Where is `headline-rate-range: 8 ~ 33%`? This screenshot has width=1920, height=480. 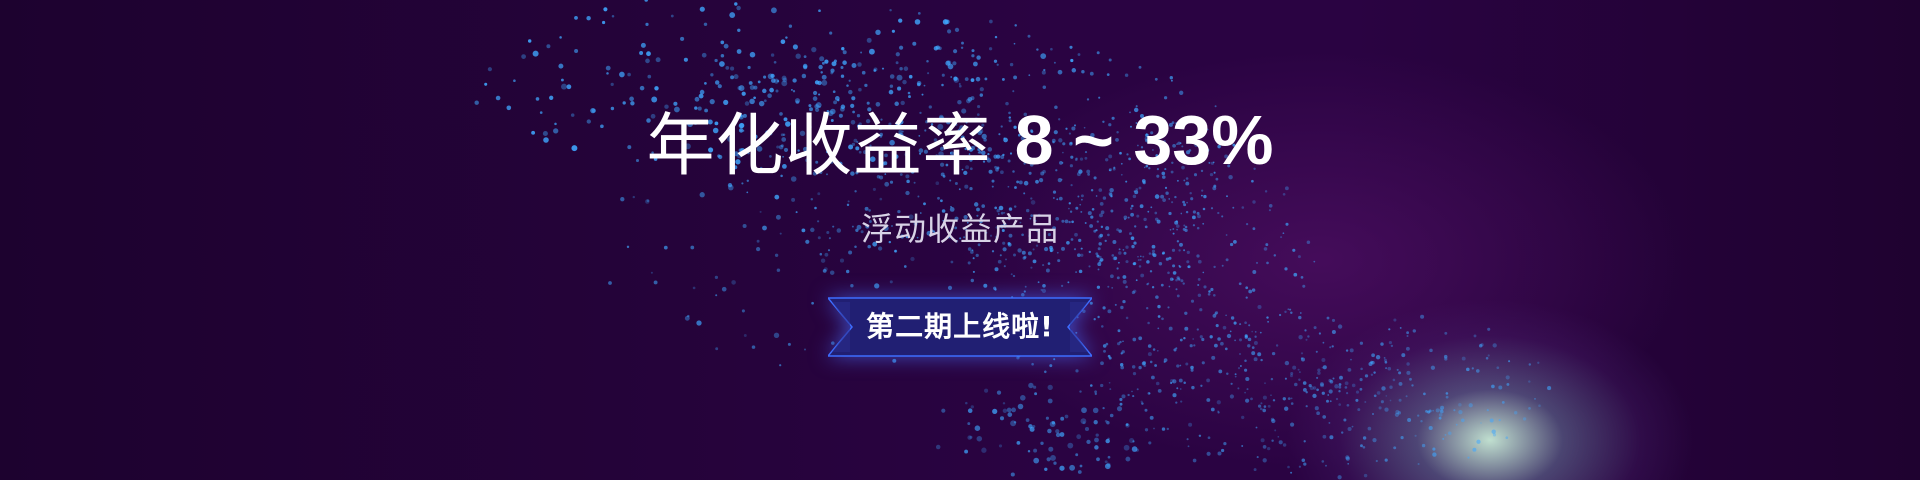
headline-rate-range: 8 ~ 33% is located at coordinates (1144, 139).